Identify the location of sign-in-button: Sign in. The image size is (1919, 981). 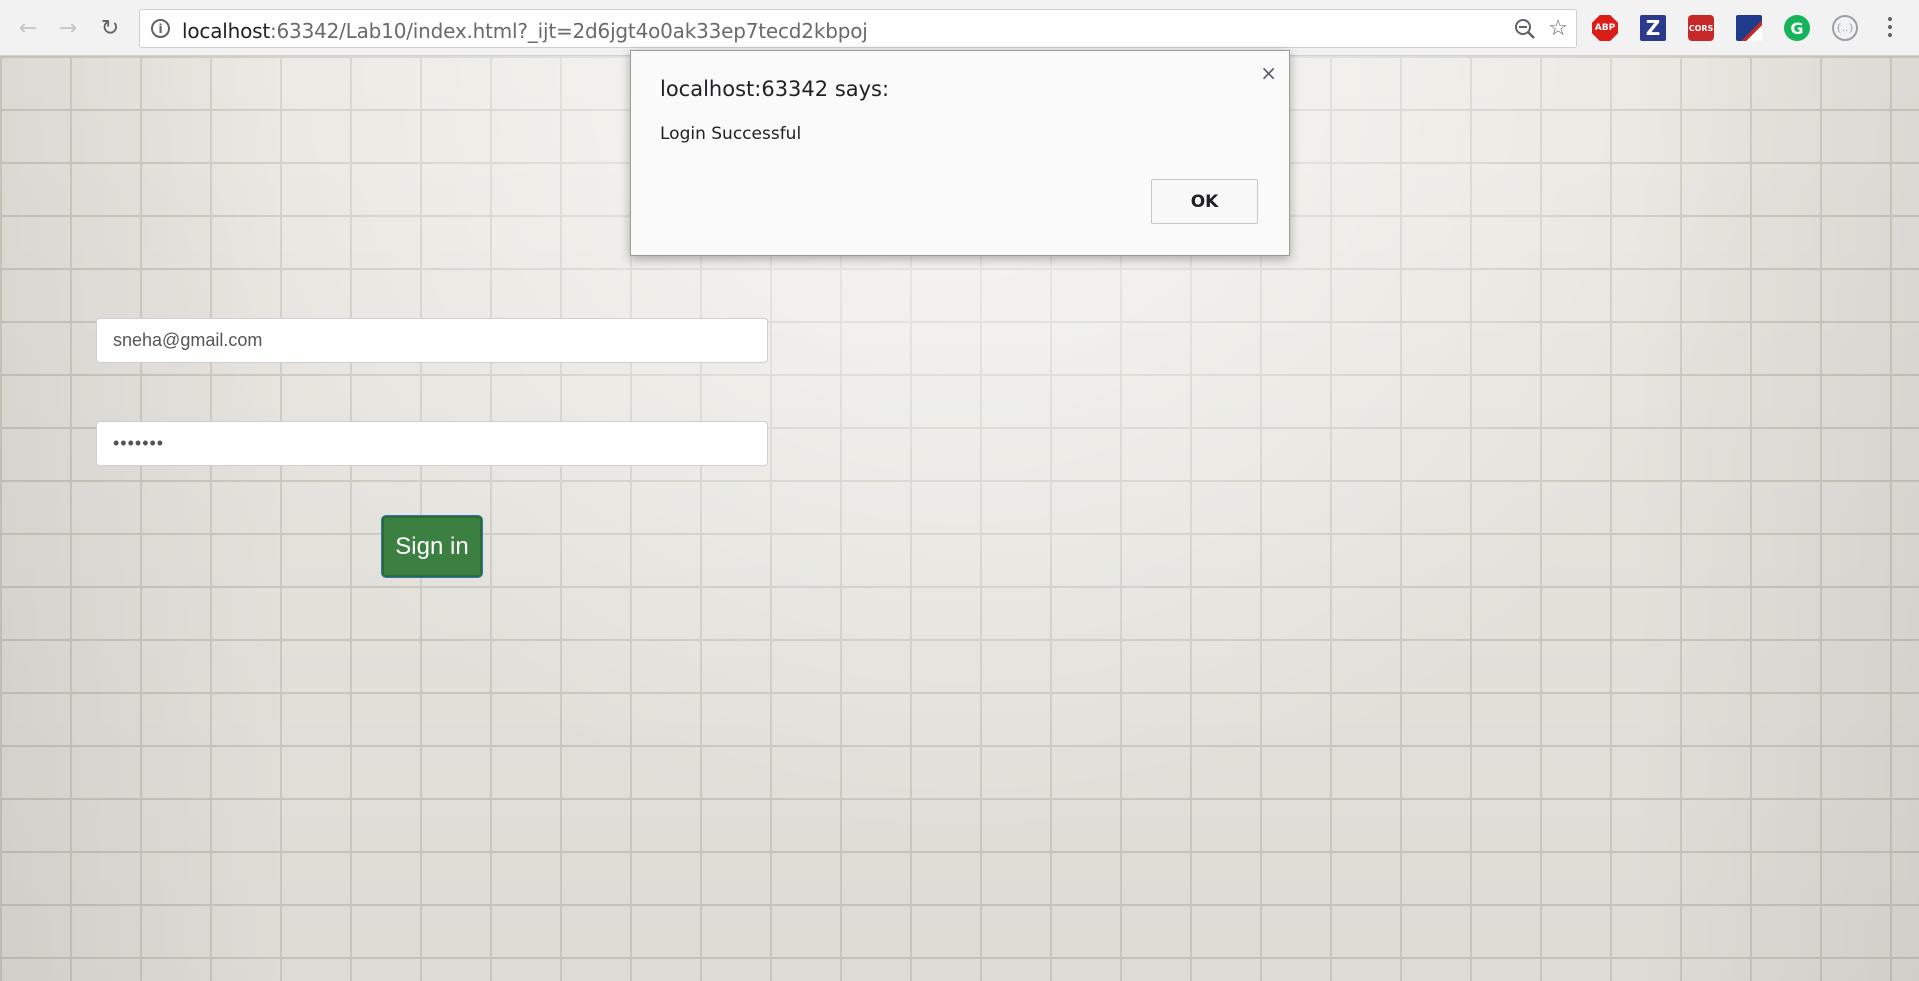
(432, 546).